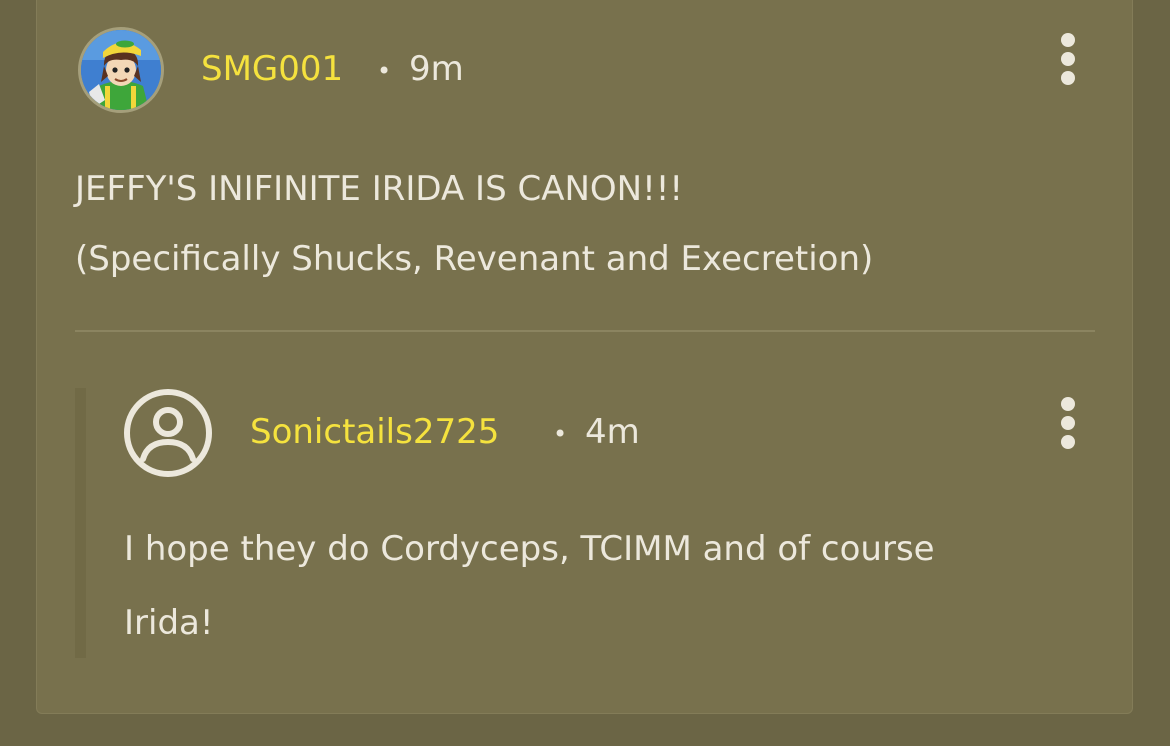 This screenshot has height=746, width=1170. What do you see at coordinates (585, 331) in the screenshot?
I see `divider` at bounding box center [585, 331].